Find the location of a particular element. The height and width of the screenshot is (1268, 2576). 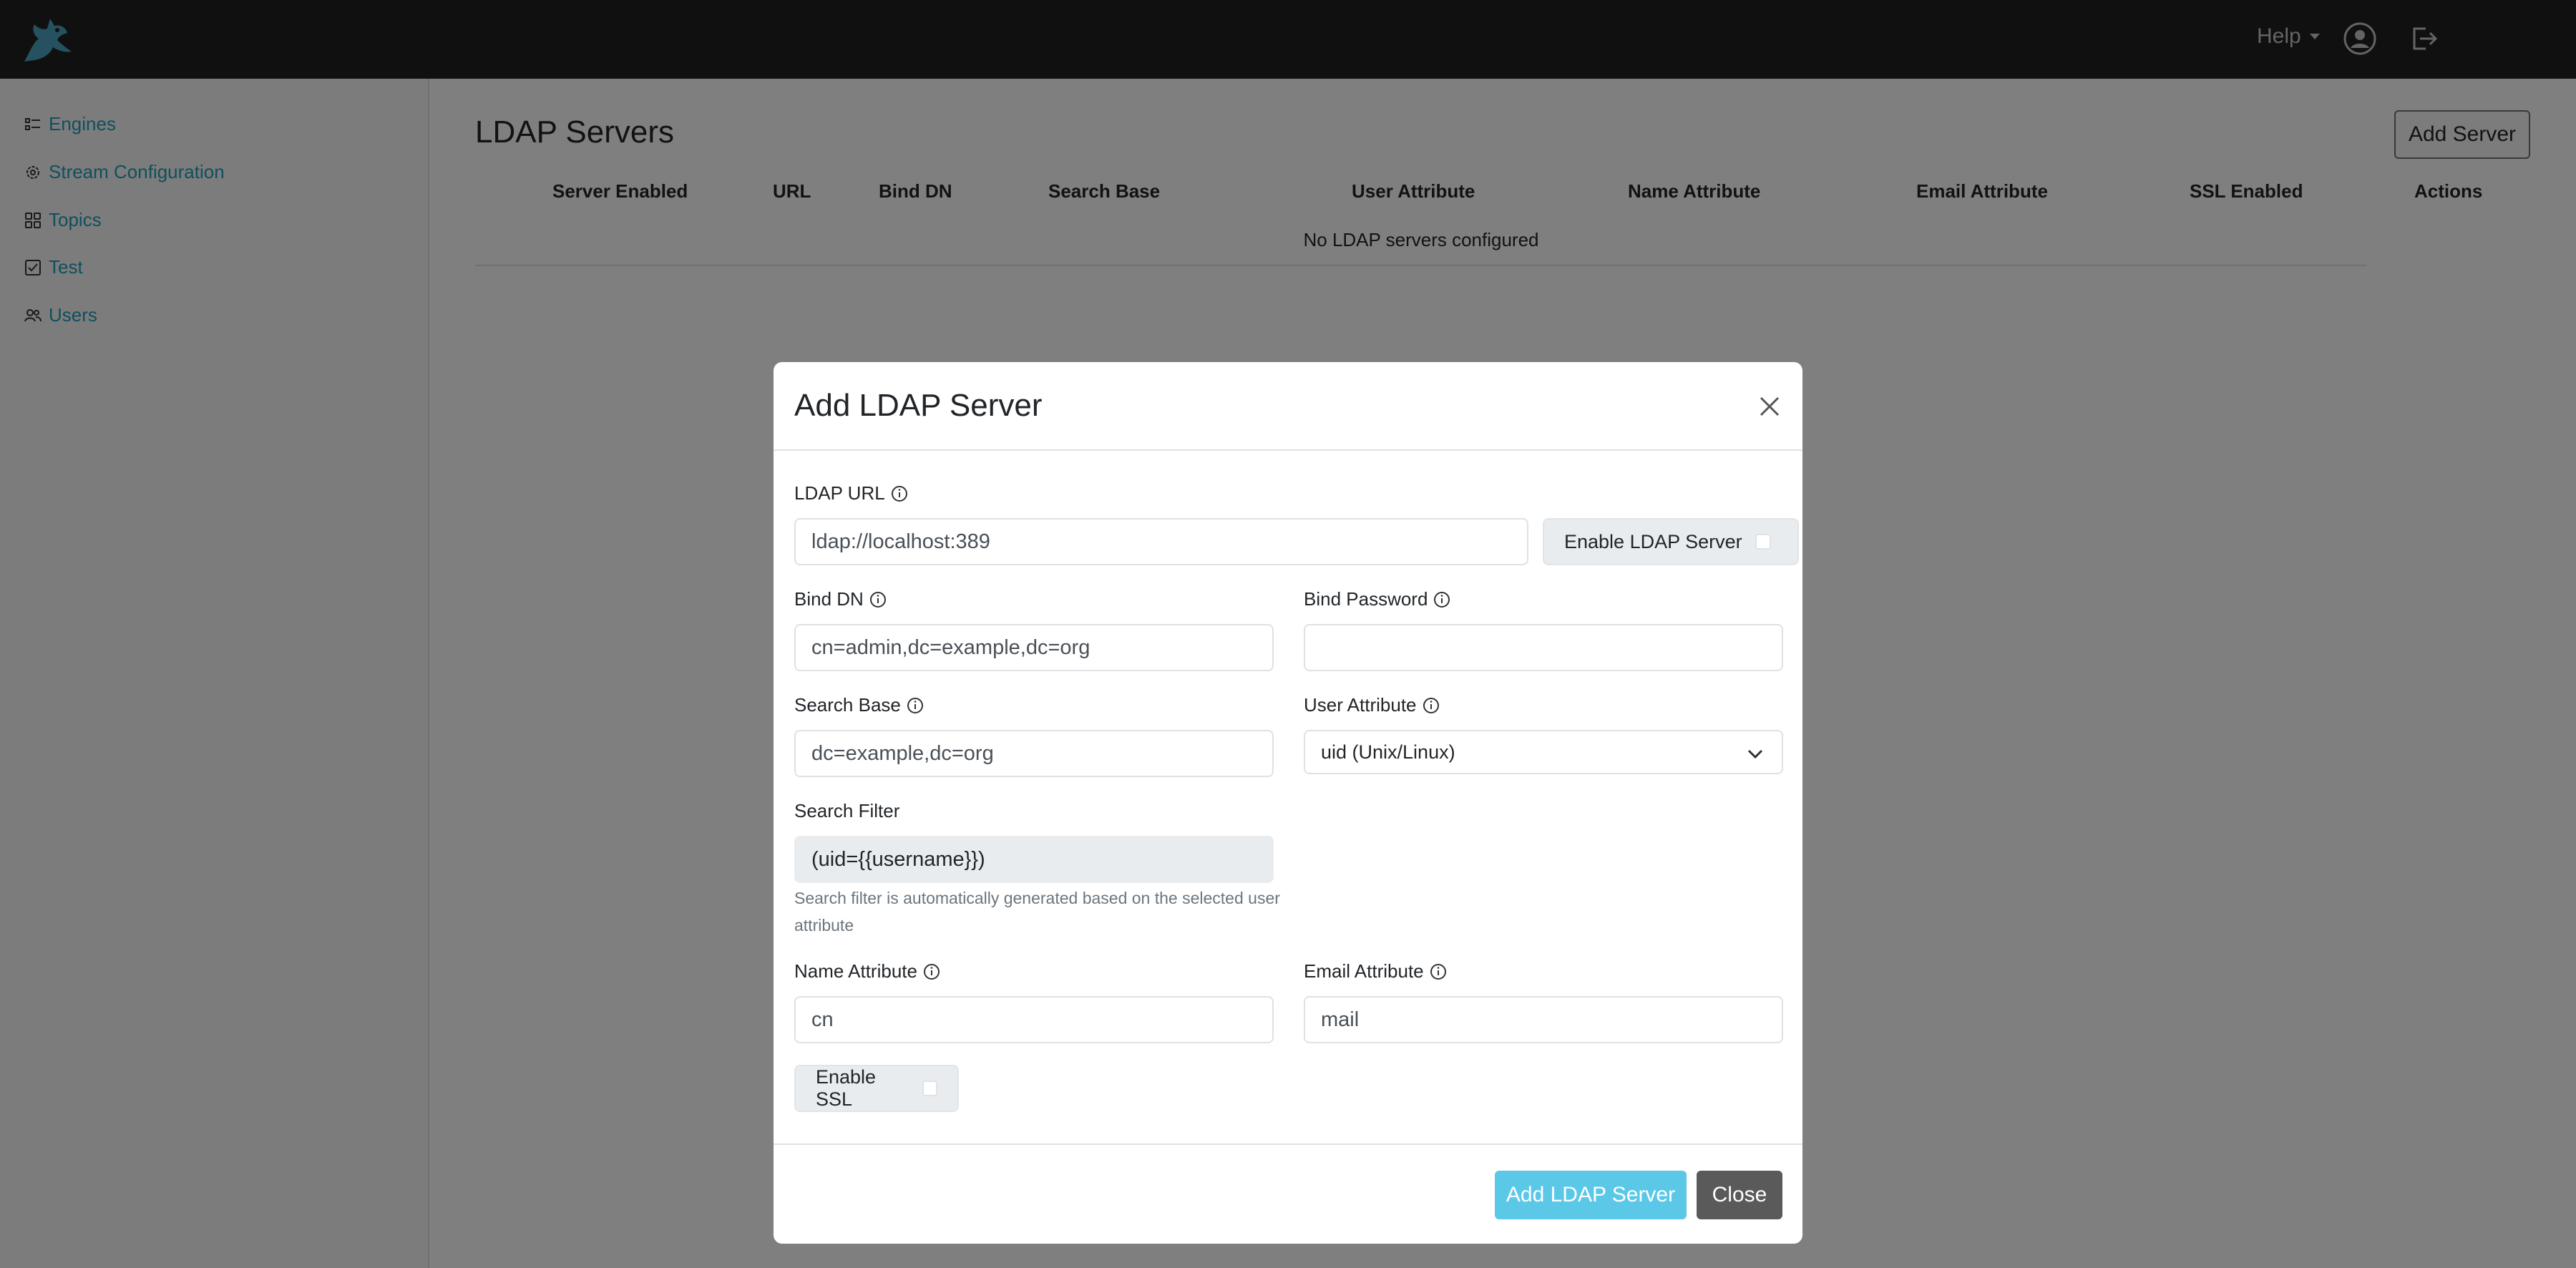

enable-ssl-toggle: Enable SSL is located at coordinates (876, 1088).